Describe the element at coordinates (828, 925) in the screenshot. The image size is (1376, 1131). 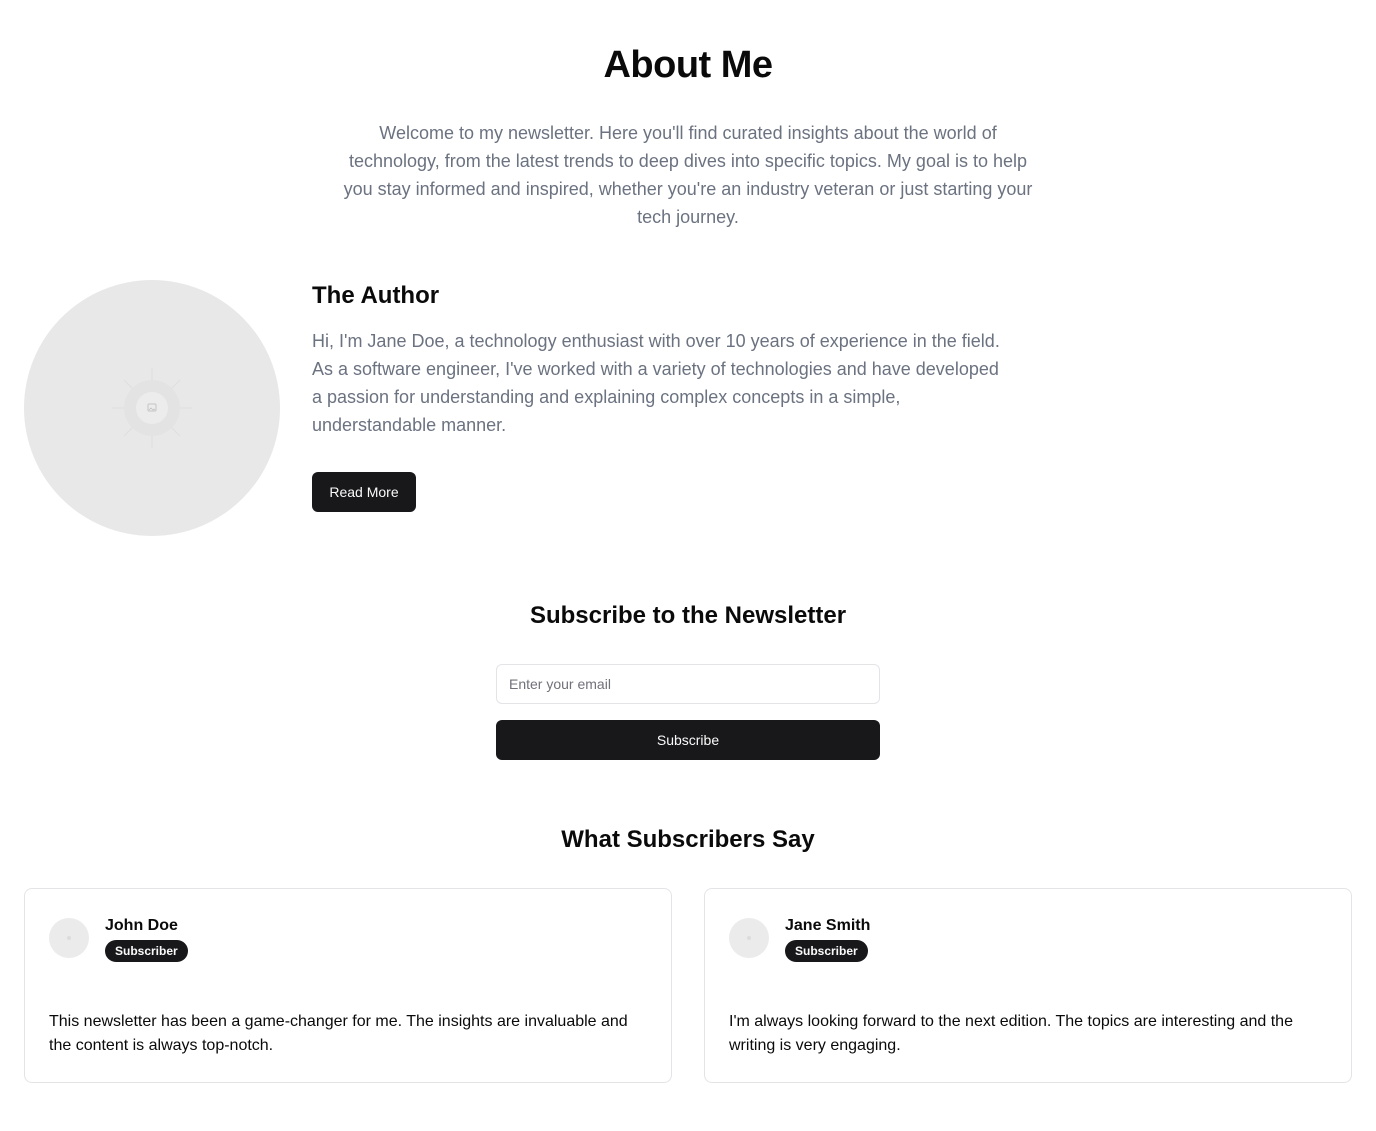
I see `testimonial-name: Jane Smith` at that location.